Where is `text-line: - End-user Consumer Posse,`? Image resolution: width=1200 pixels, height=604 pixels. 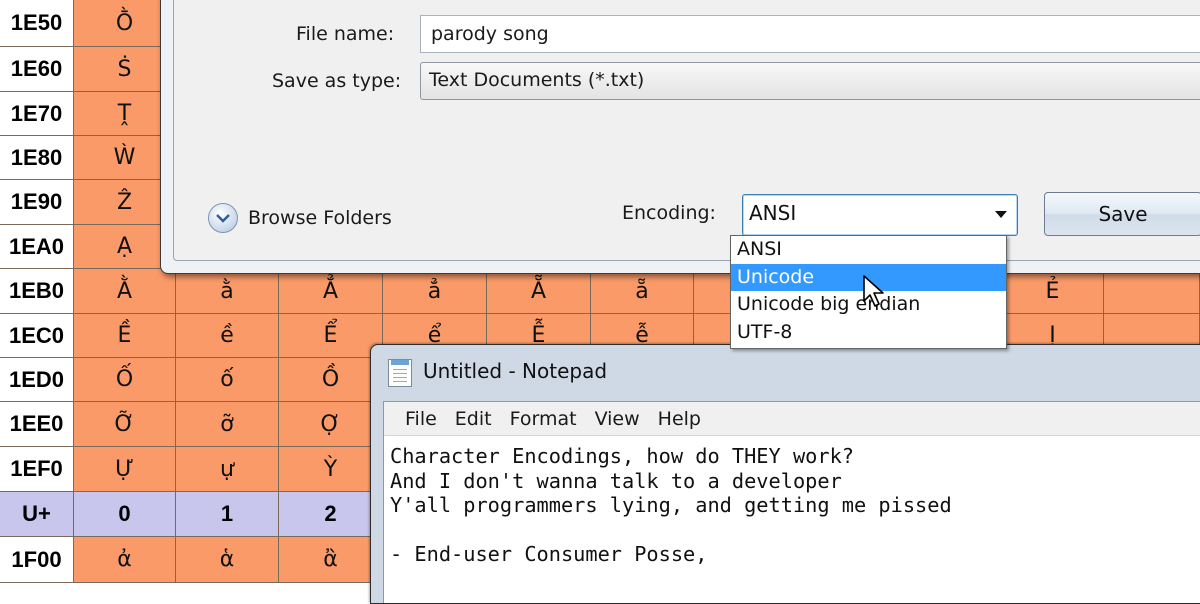
text-line: - End-user Consumer Posse, is located at coordinates (549, 554).